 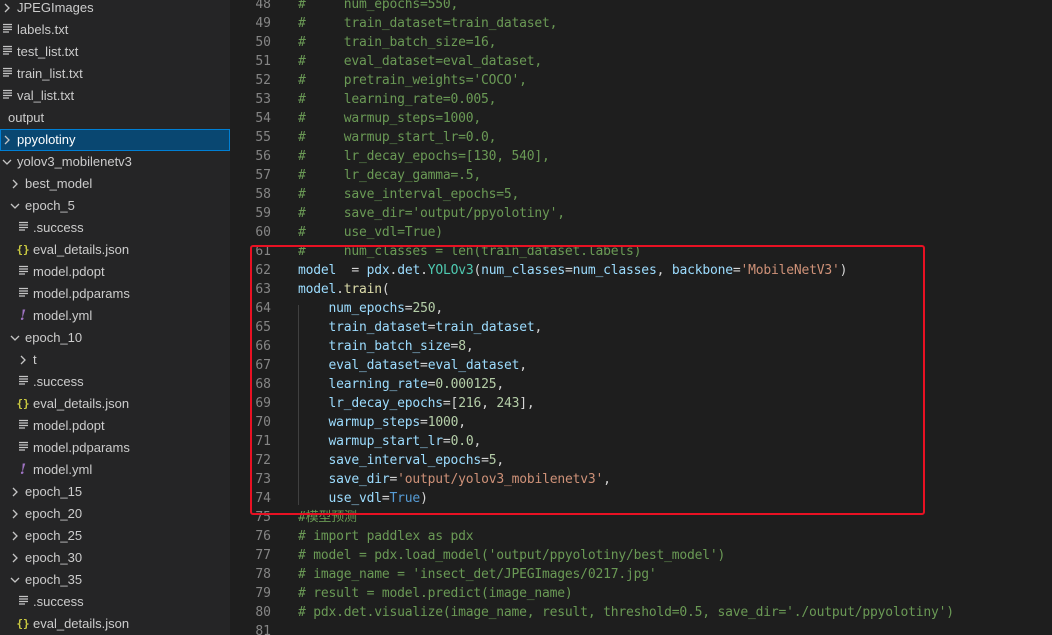 I want to click on yaml-file-icon: !, so click(x=23, y=470).